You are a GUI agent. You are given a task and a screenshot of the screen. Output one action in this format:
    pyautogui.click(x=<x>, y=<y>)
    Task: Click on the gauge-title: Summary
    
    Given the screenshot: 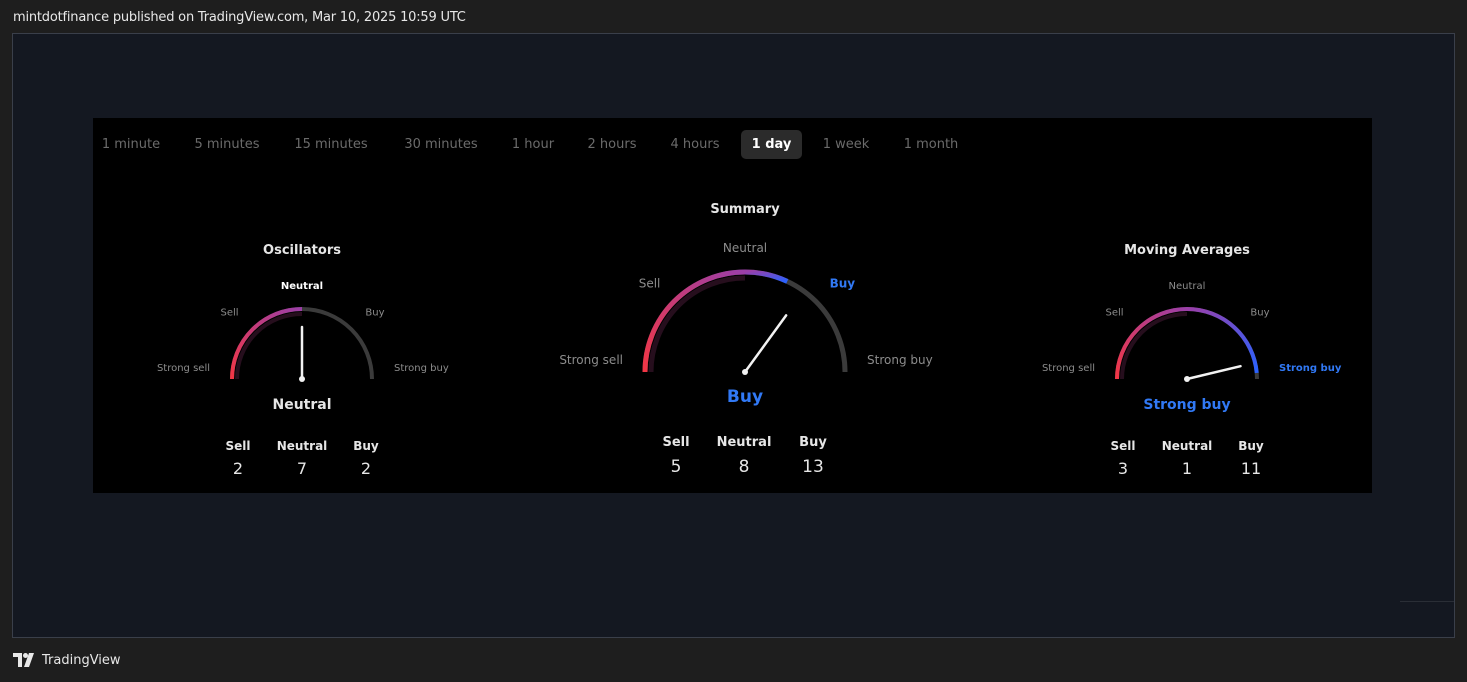 What is the action you would take?
    pyautogui.click(x=745, y=209)
    